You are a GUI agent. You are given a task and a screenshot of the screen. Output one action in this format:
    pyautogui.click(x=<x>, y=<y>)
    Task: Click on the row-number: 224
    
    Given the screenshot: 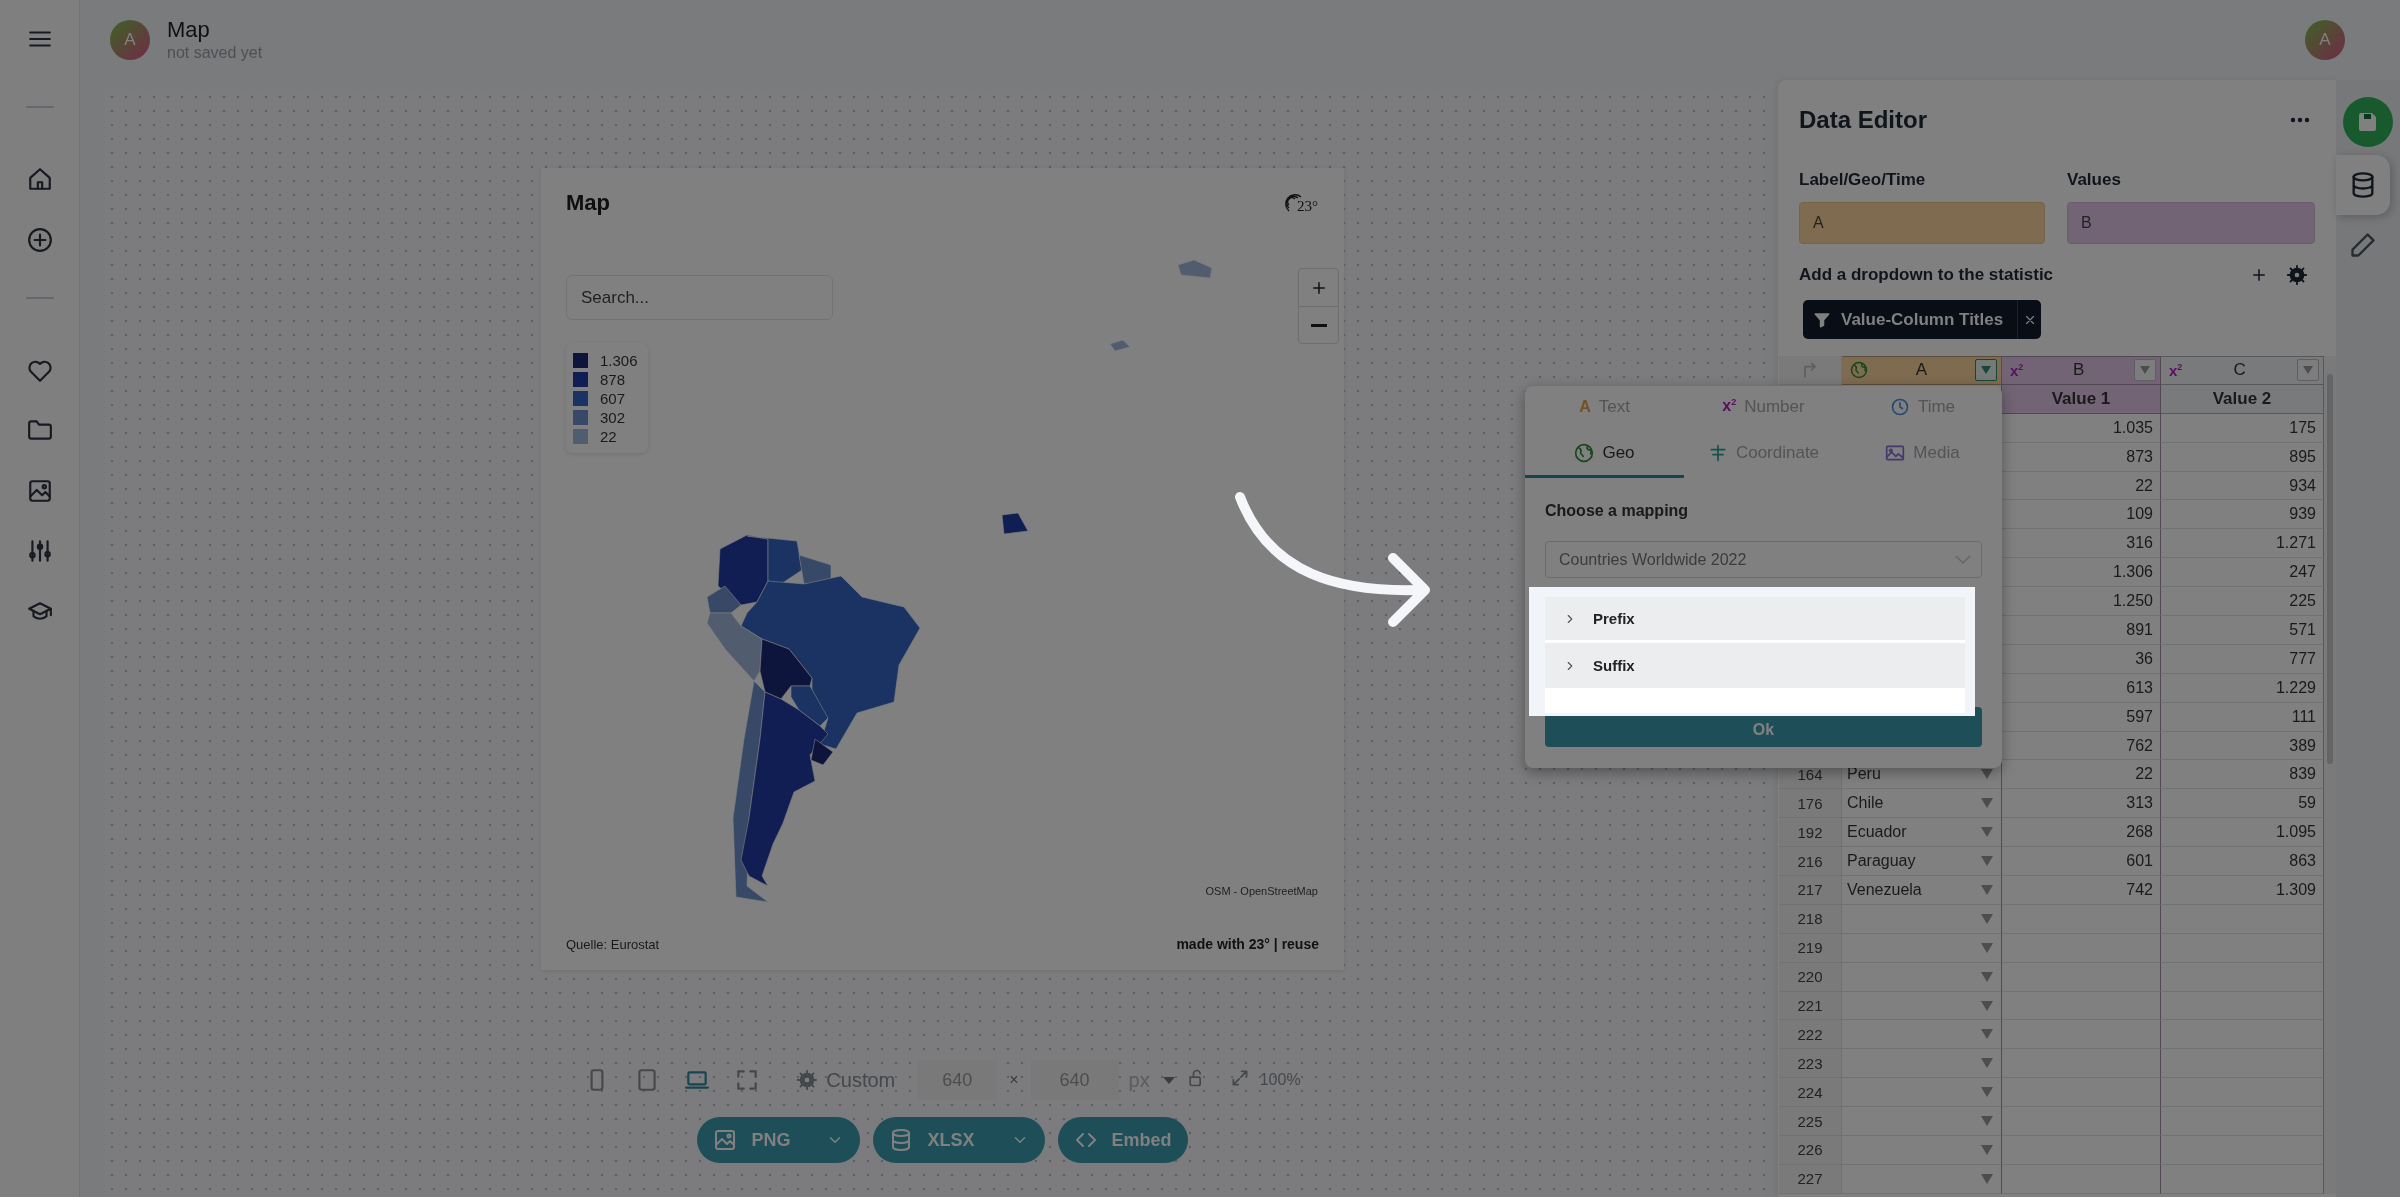 What is the action you would take?
    pyautogui.click(x=1810, y=1093)
    